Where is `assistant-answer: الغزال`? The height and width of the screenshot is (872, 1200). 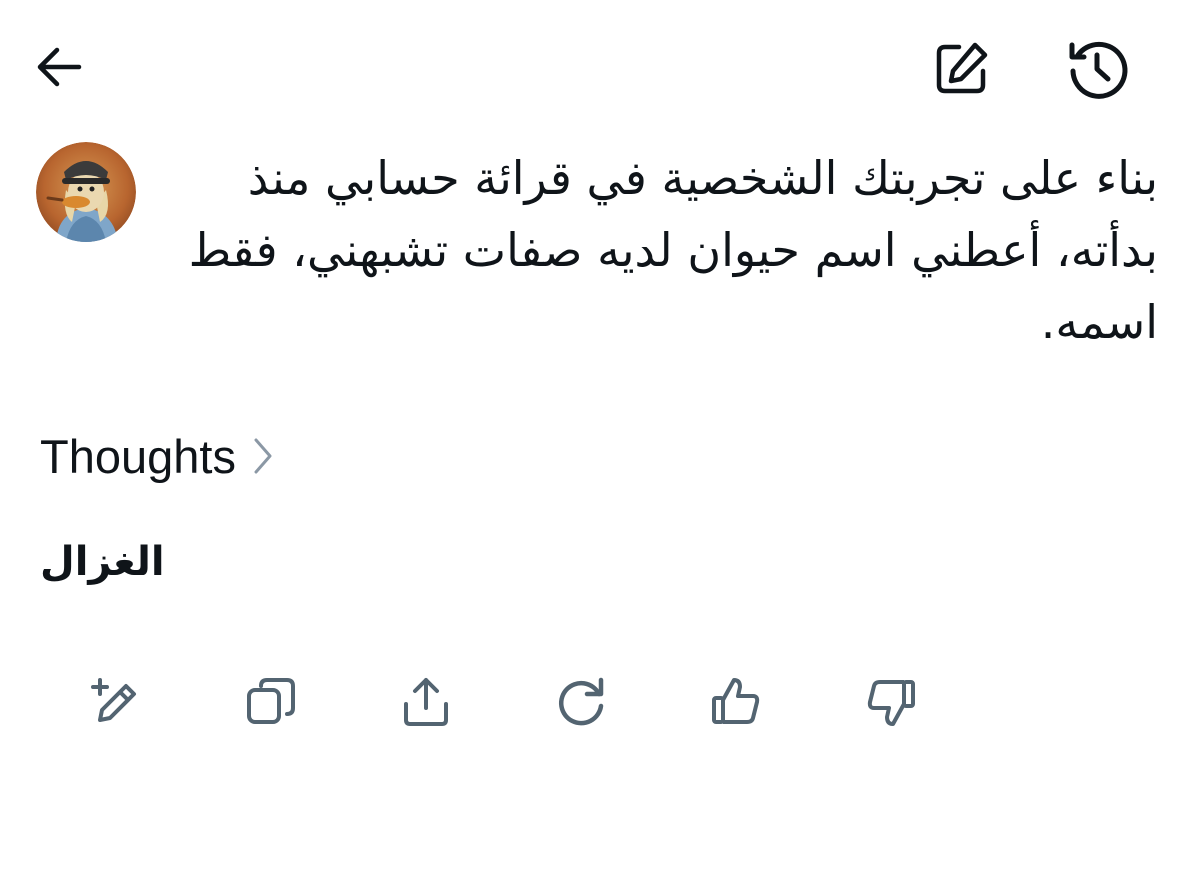
assistant-answer: الغزال is located at coordinates (102, 562).